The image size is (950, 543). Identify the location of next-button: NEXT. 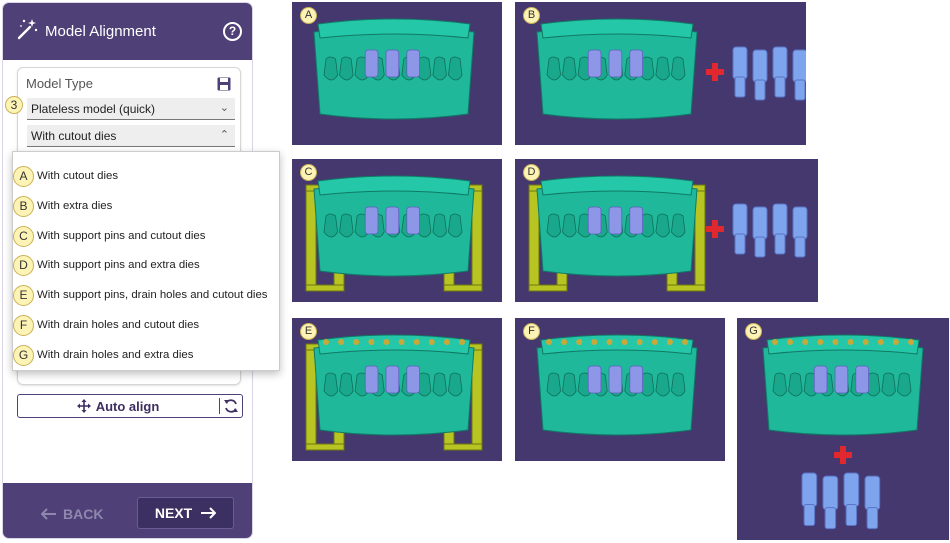
(185, 513).